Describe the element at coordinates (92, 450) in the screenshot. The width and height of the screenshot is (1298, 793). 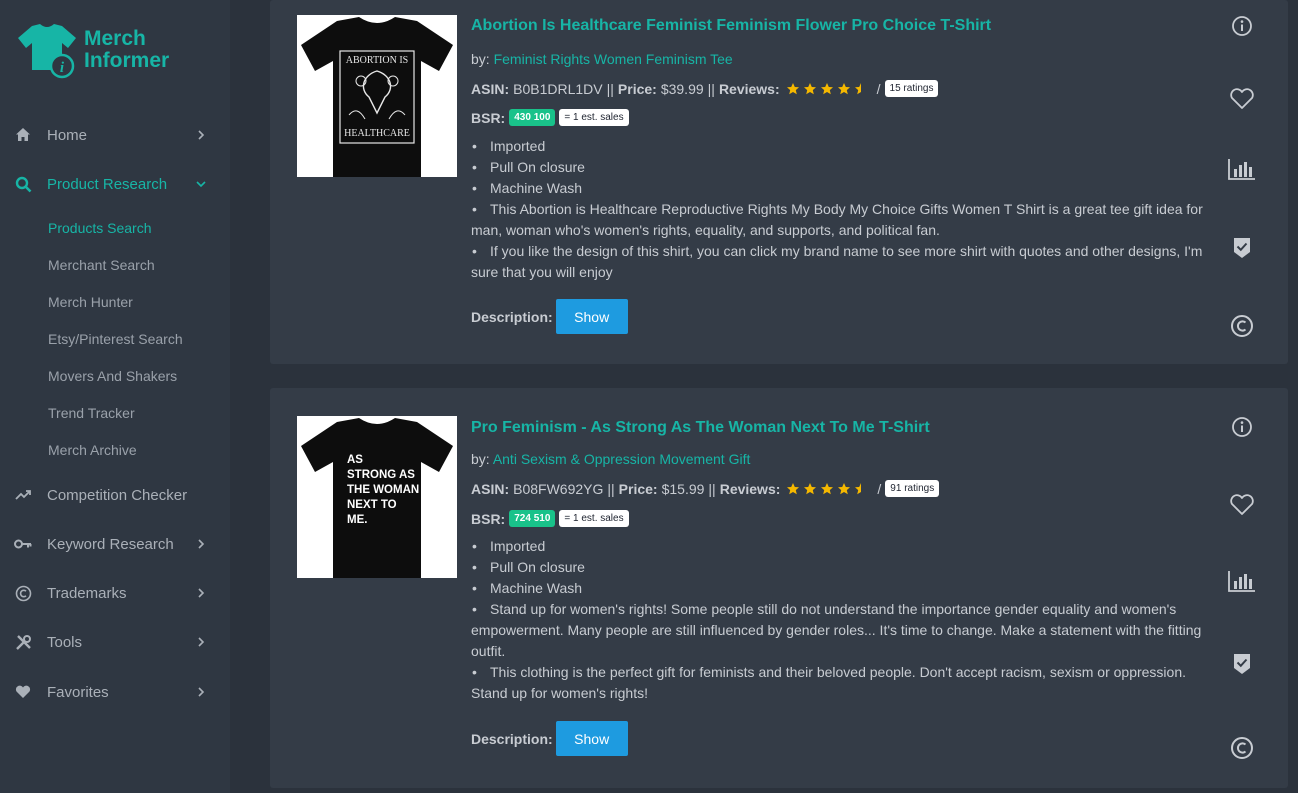
I see `sidebar-subitem-merch-archive: Merch Archive` at that location.